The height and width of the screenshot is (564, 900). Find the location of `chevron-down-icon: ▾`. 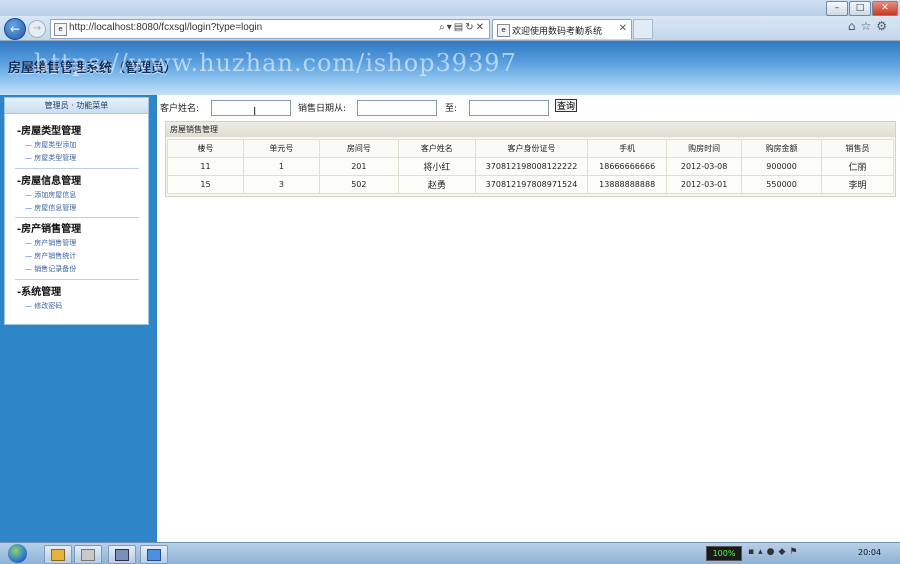

chevron-down-icon: ▾ is located at coordinates (450, 27).